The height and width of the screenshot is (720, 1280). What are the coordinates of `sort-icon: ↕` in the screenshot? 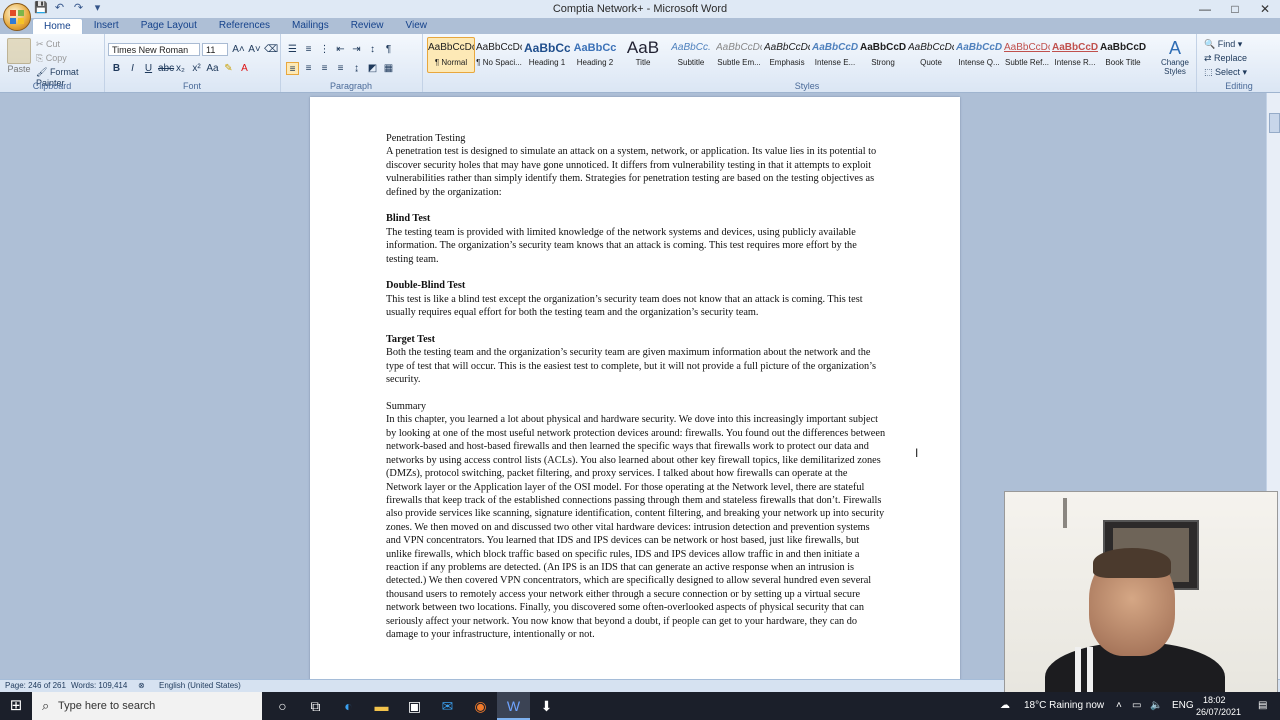 It's located at (372, 49).